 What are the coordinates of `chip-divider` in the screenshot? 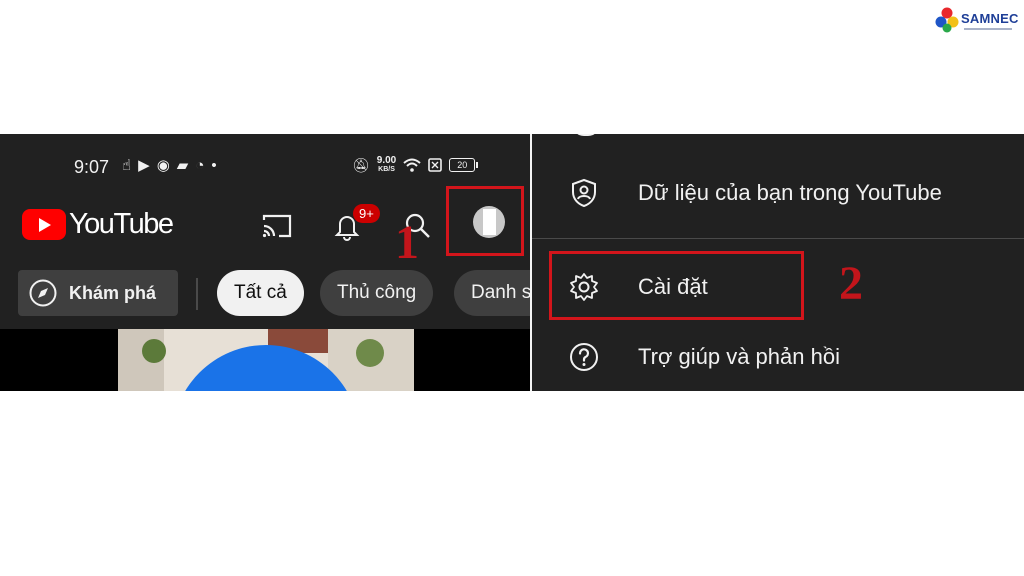 It's located at (197, 294).